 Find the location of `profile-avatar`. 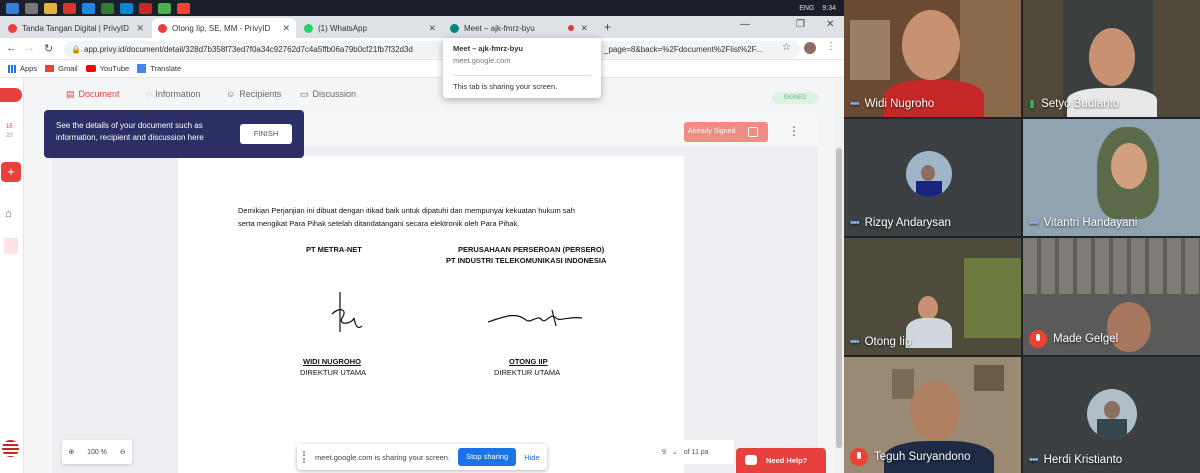

profile-avatar is located at coordinates (810, 48).